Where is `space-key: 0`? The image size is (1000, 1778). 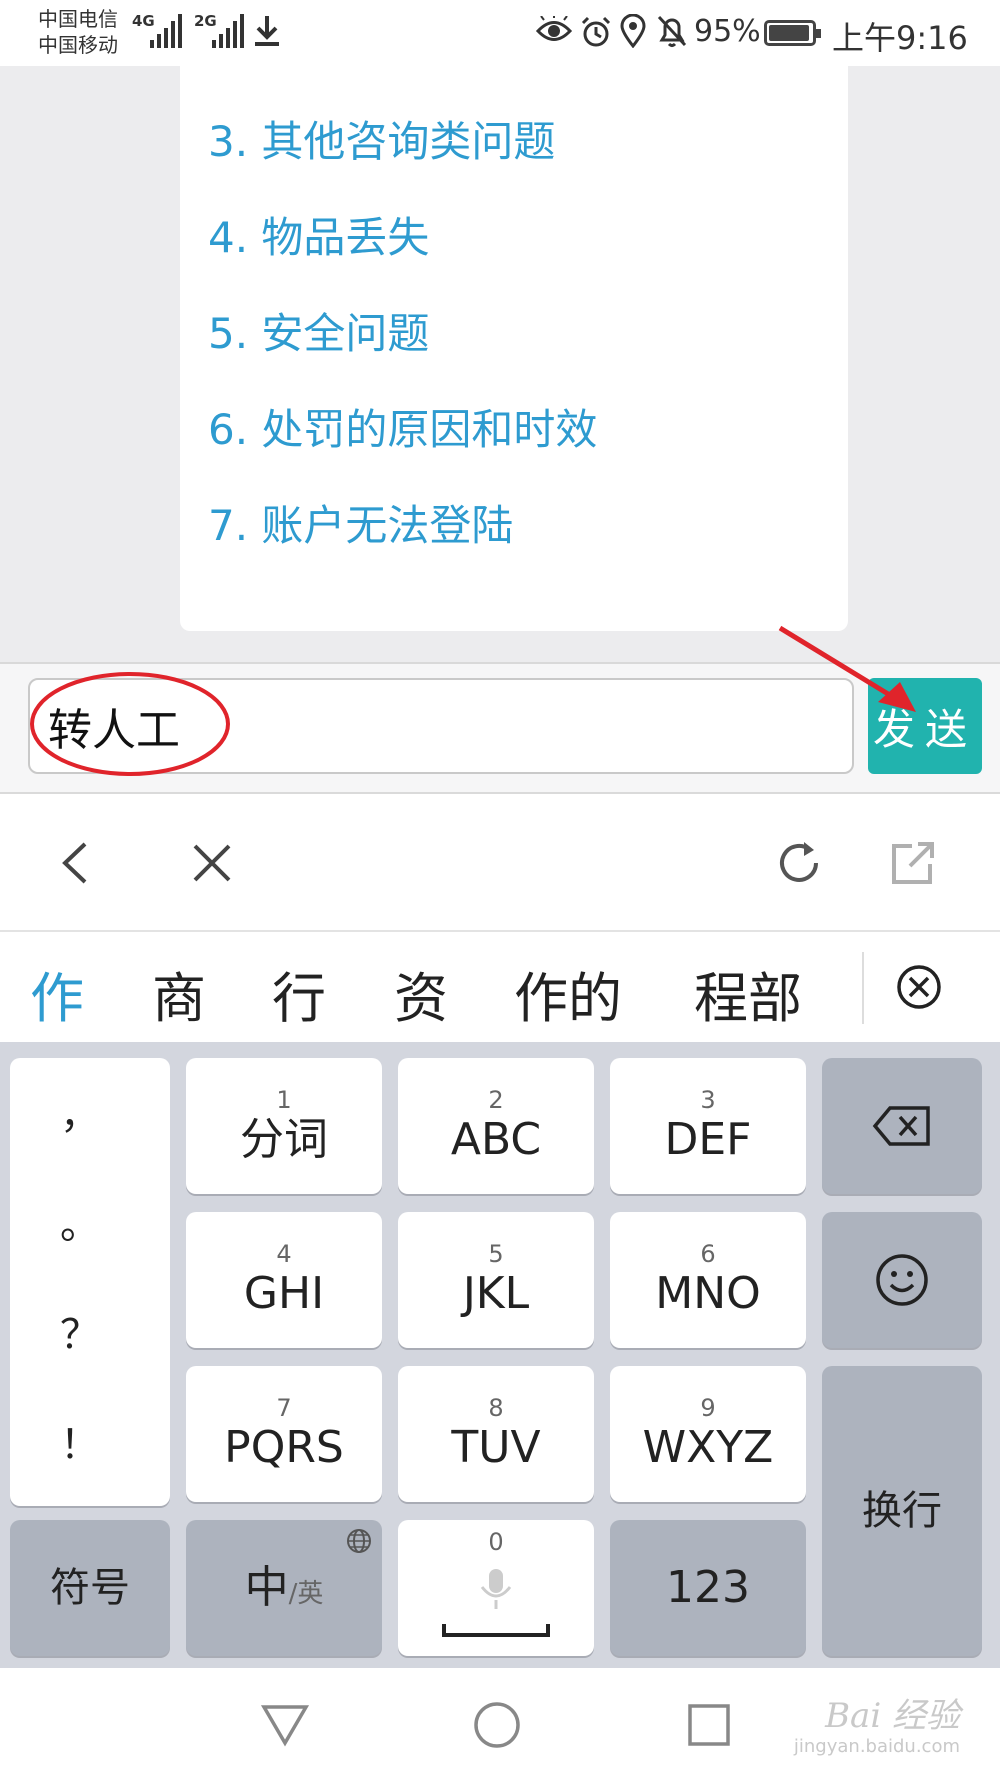 space-key: 0 is located at coordinates (496, 1588).